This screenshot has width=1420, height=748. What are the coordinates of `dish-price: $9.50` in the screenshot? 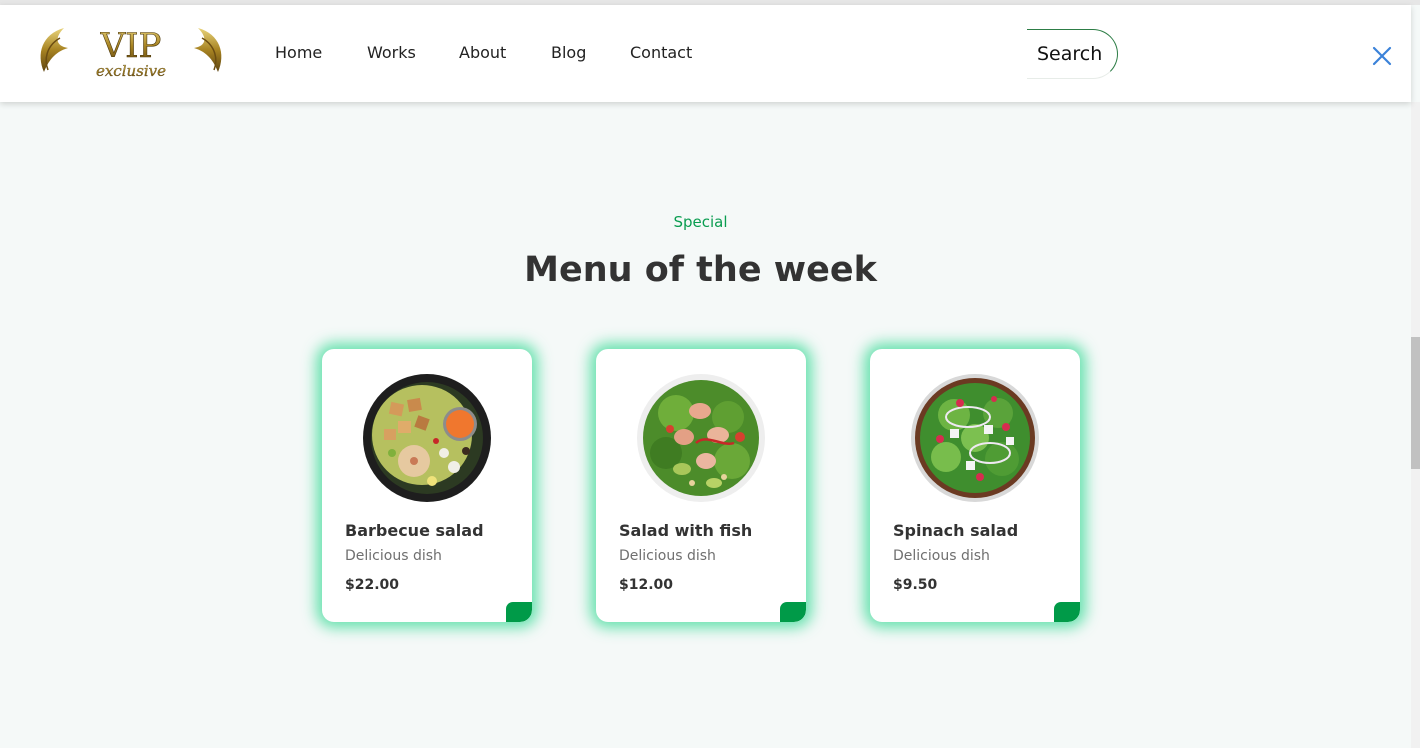 It's located at (915, 585).